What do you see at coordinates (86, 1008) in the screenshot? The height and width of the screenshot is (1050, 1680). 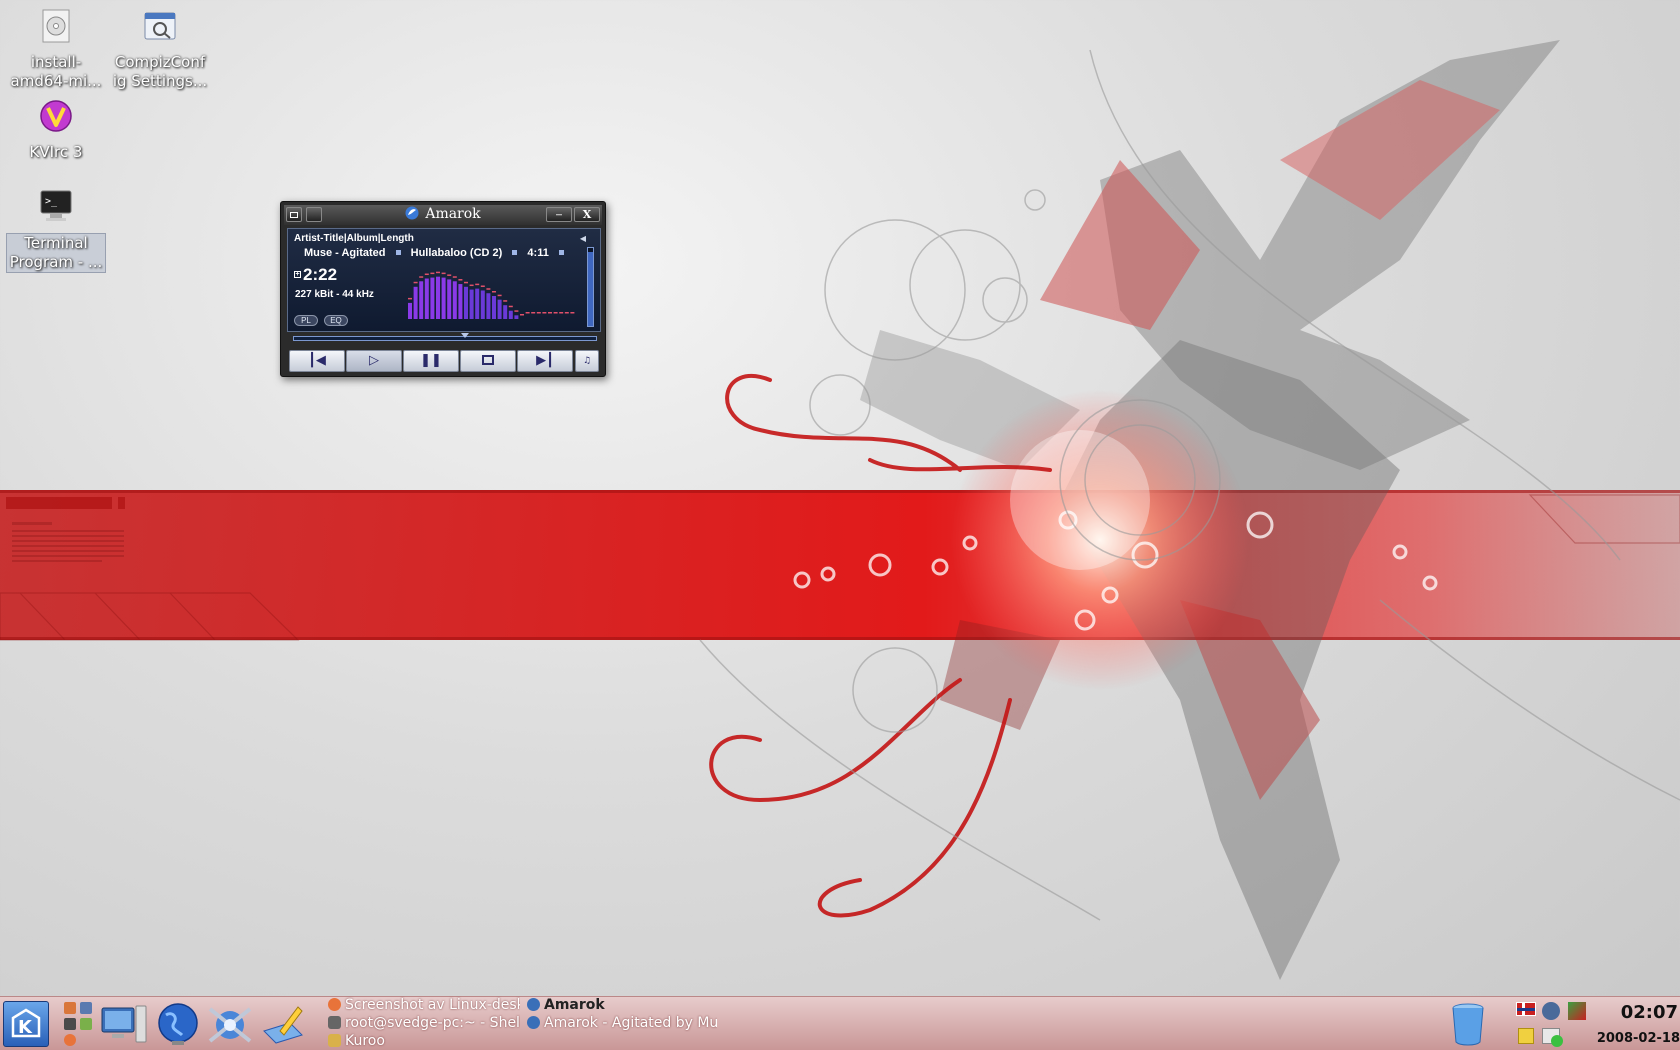 I see `desktop-icon-small` at bounding box center [86, 1008].